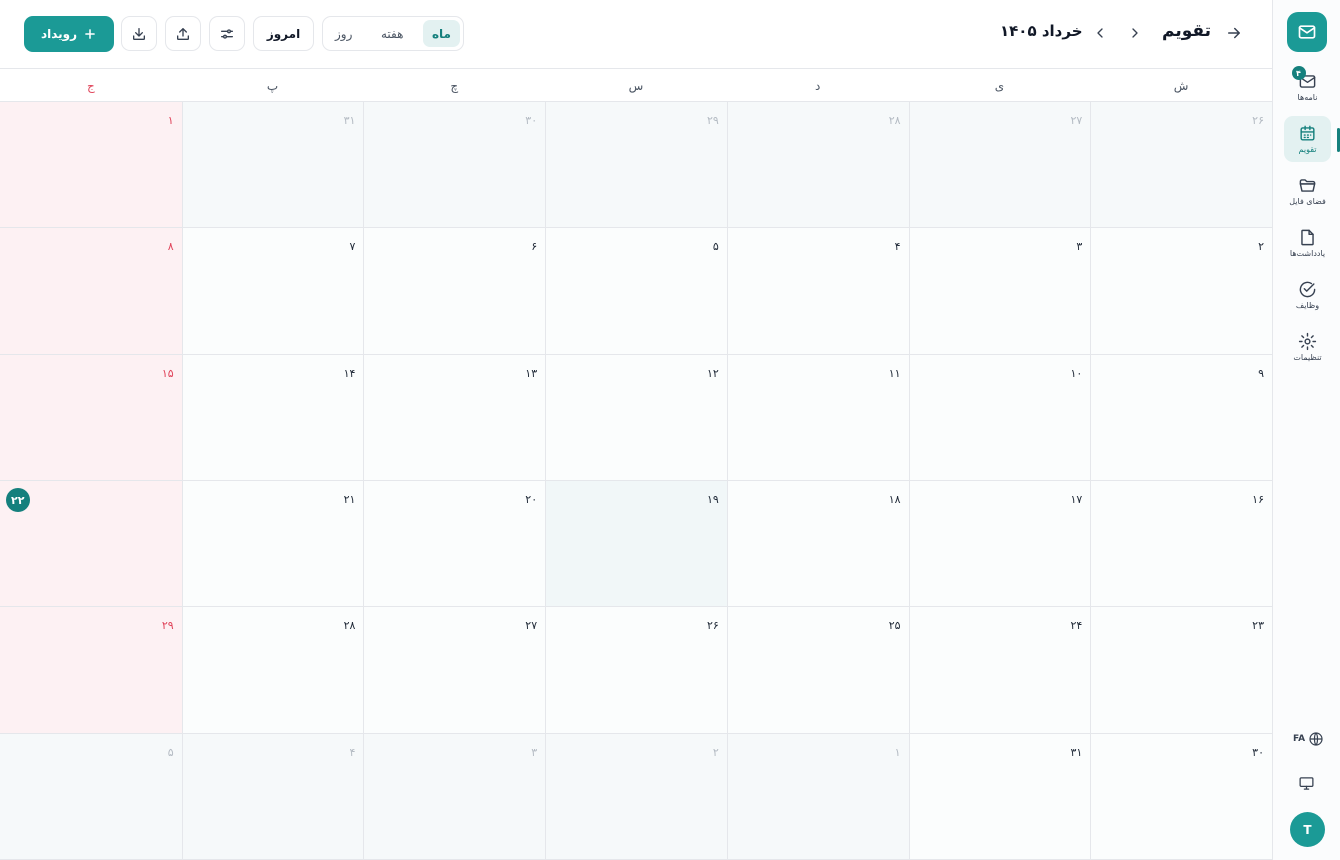 The height and width of the screenshot is (860, 1340). What do you see at coordinates (349, 120) in the screenshot?
I see `day-number: ۳۱` at bounding box center [349, 120].